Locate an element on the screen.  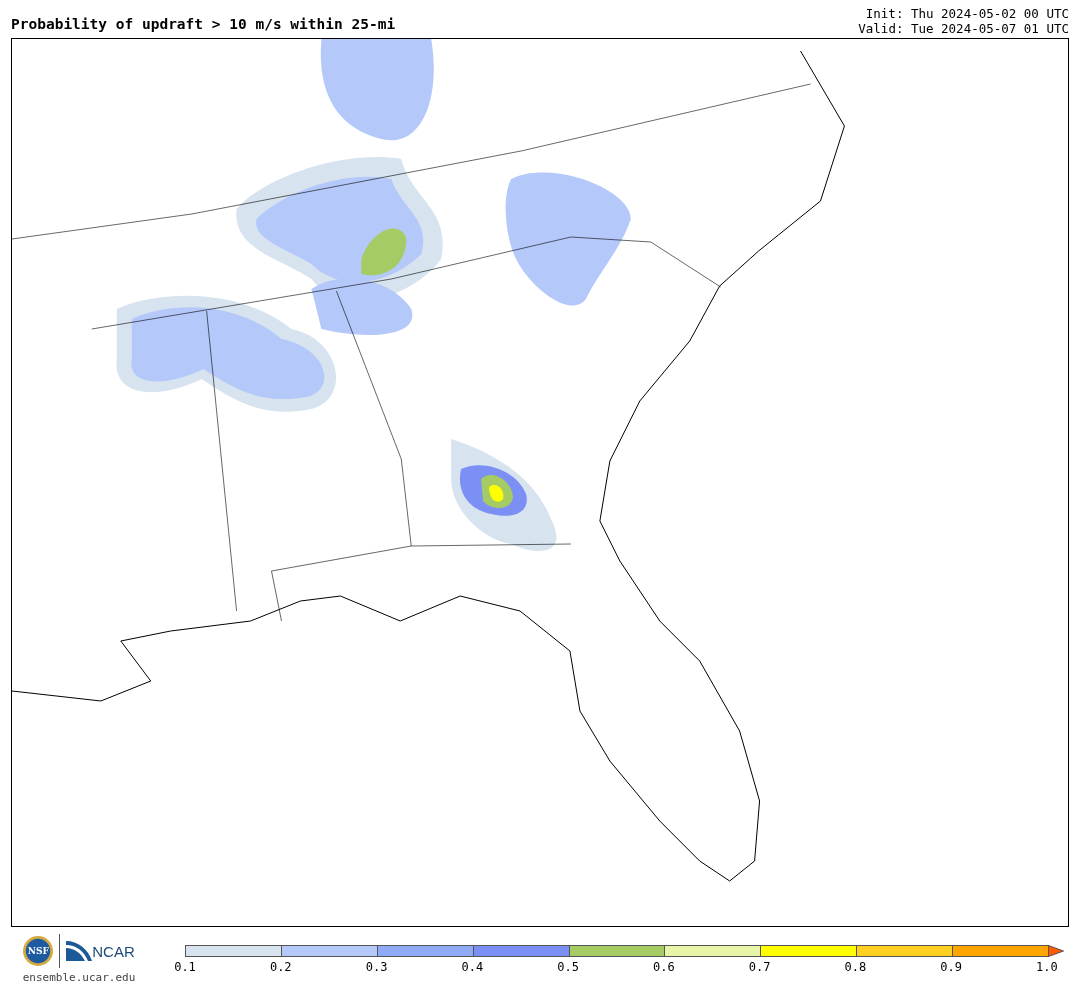
map-title: Probability of updraft > 10 m/s within 25-mi is located at coordinates (203, 25).